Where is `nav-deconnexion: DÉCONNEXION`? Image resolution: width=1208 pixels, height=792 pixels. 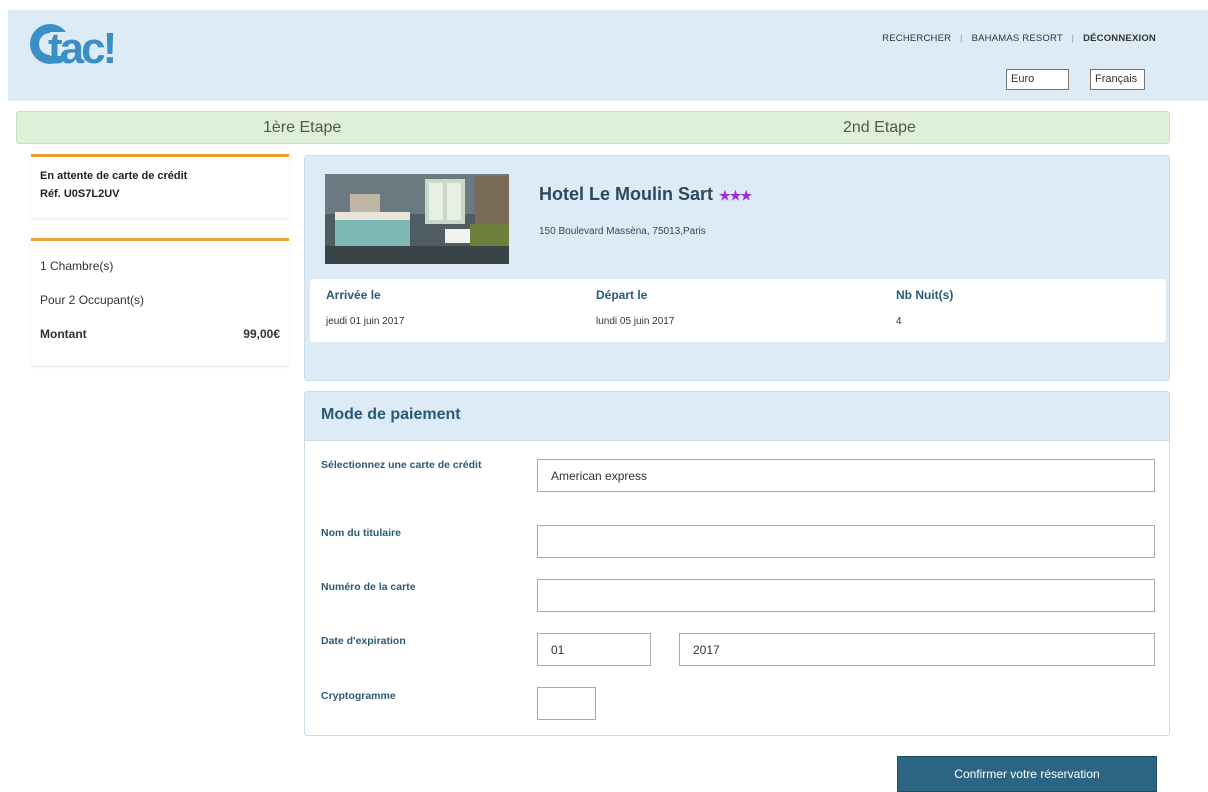
nav-deconnexion: DÉCONNEXION is located at coordinates (1119, 38).